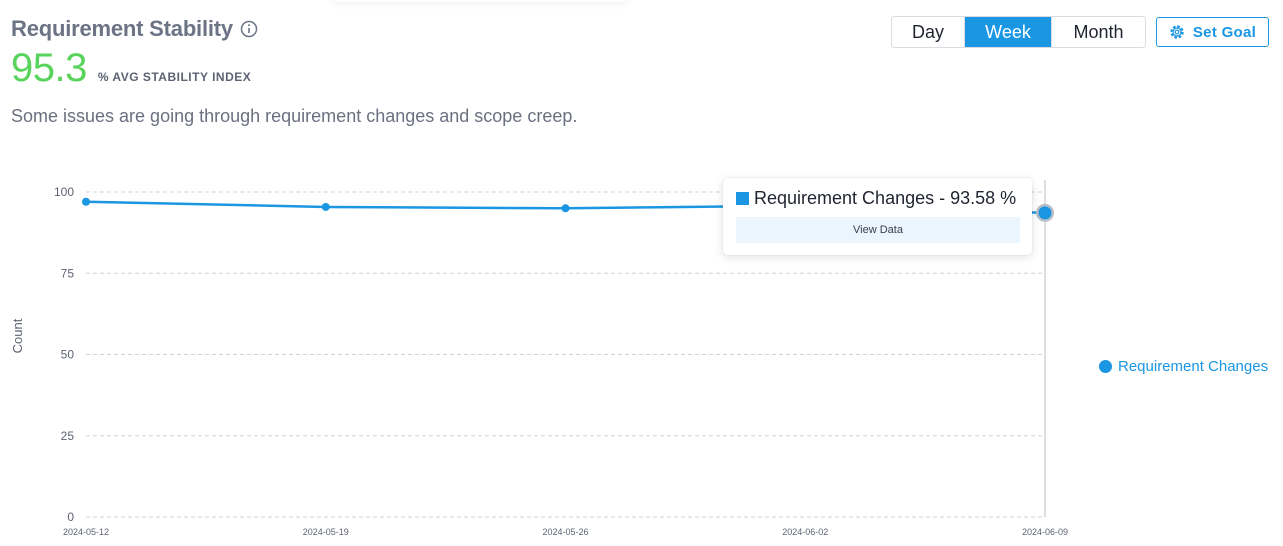 This screenshot has height=546, width=1283. Describe the element at coordinates (878, 230) in the screenshot. I see `view-data-button: View Data` at that location.